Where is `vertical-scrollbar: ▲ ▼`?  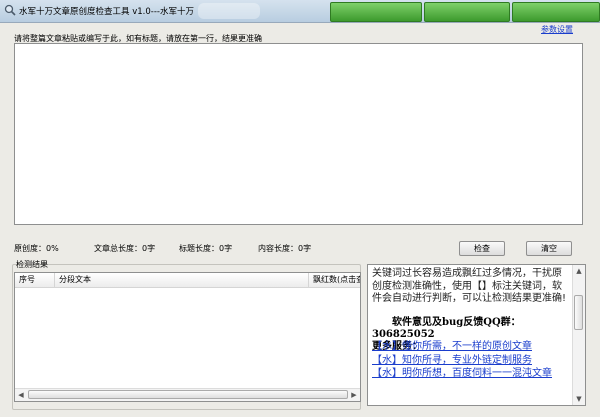
vertical-scrollbar: ▲ ▼ is located at coordinates (578, 335).